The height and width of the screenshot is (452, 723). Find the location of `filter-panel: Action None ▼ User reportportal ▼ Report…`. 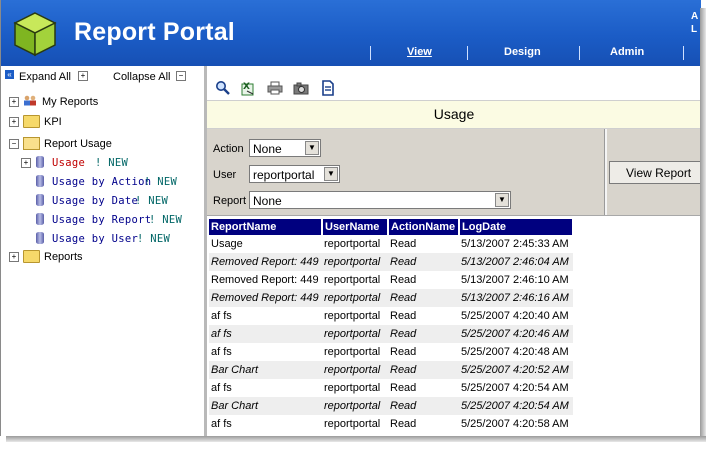

filter-panel: Action None ▼ User reportportal ▼ Report… is located at coordinates (454, 172).